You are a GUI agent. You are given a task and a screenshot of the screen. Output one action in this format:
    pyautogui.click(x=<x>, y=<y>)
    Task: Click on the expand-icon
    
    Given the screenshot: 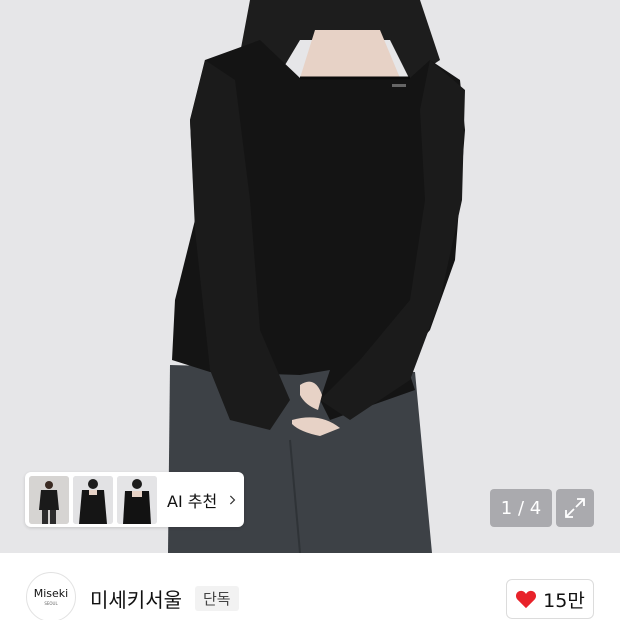 What is the action you would take?
    pyautogui.click(x=575, y=508)
    